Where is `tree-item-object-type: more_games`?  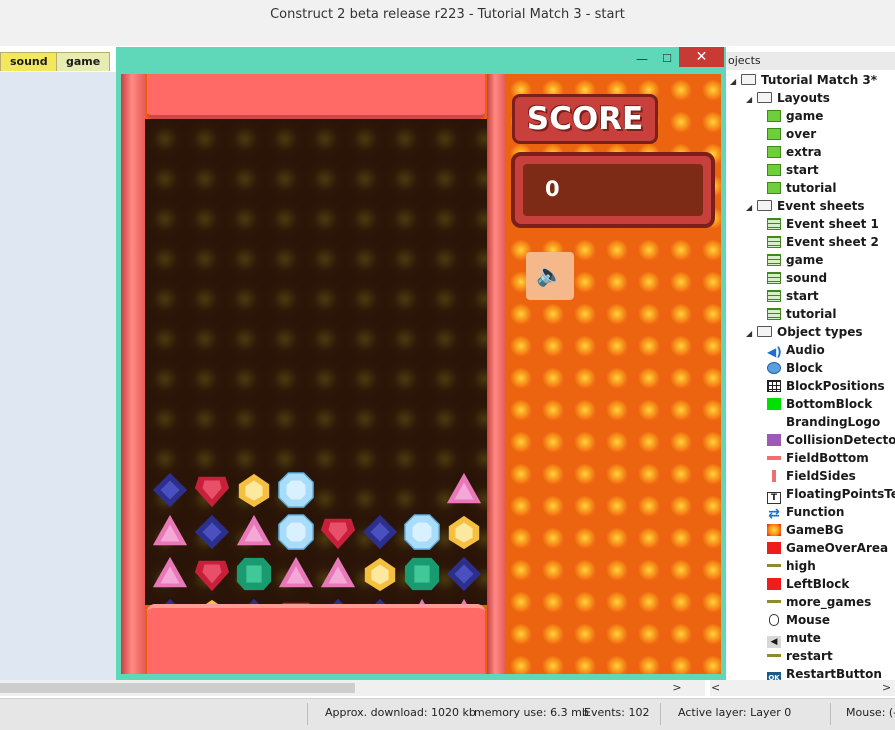 tree-item-object-type: more_games is located at coordinates (819, 602).